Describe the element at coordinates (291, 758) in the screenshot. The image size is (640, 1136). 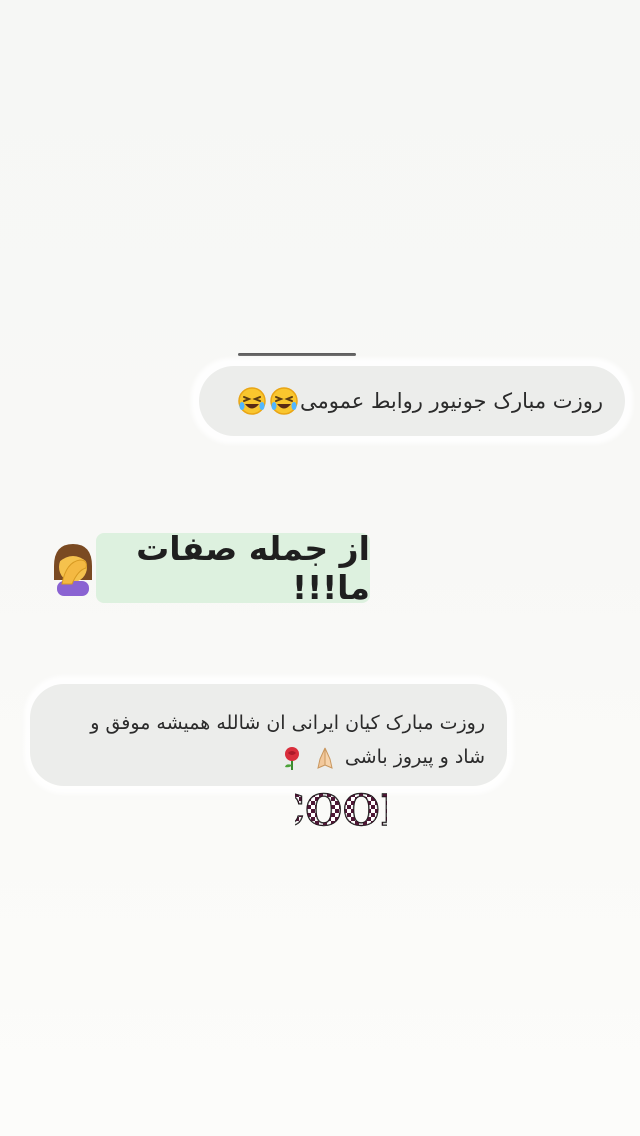
I see `rose-icon` at that location.